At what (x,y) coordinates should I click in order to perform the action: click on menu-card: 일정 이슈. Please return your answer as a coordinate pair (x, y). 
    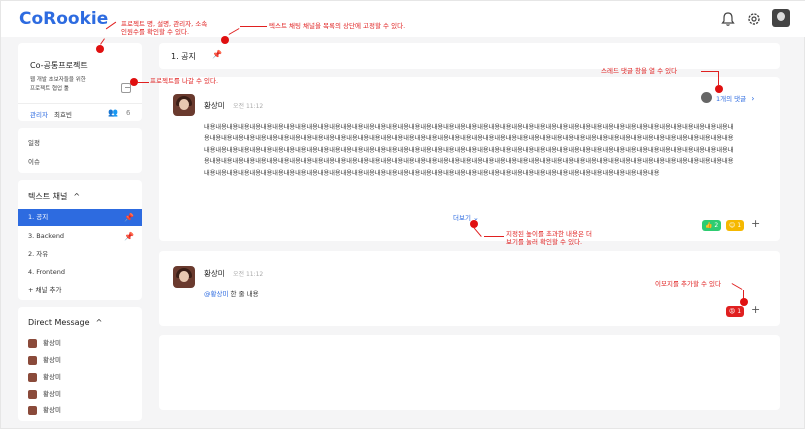
    Looking at the image, I should click on (80, 150).